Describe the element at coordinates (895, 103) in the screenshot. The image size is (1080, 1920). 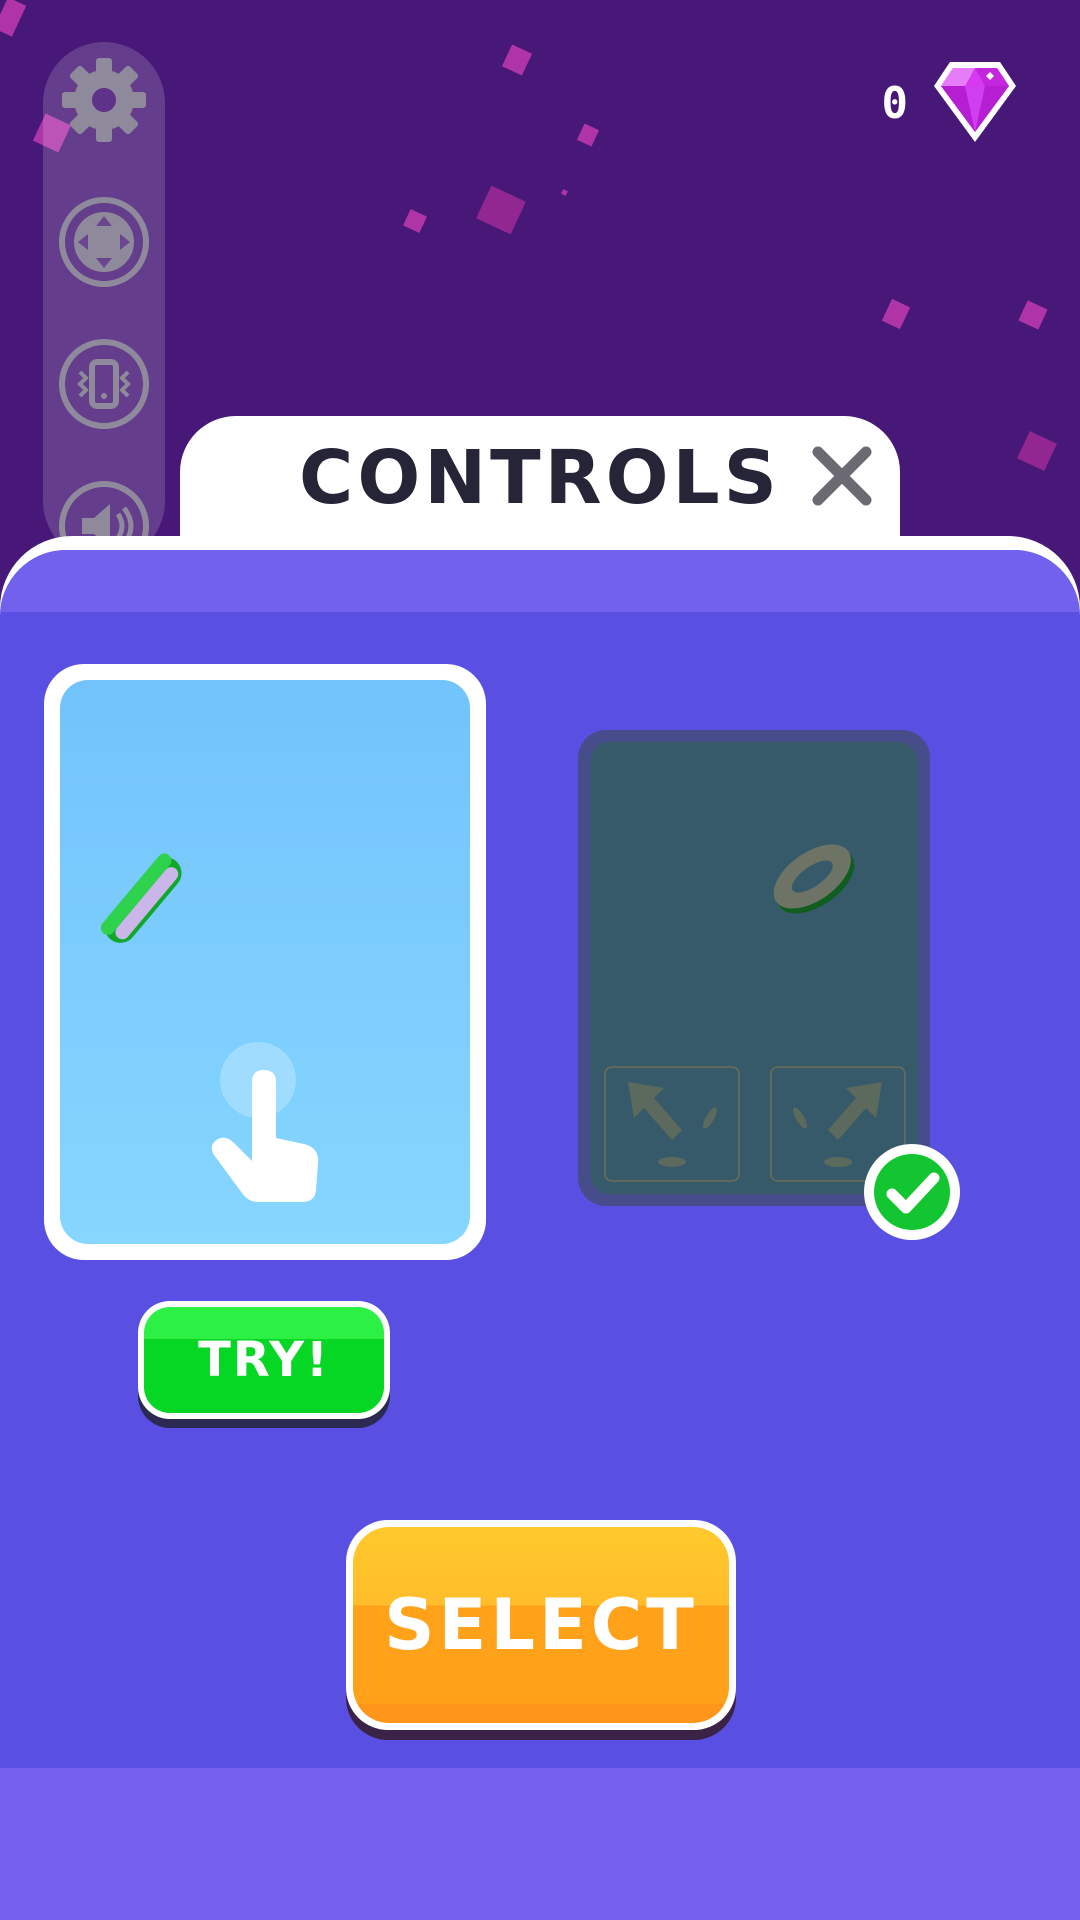
I see `gem-count: 0` at that location.